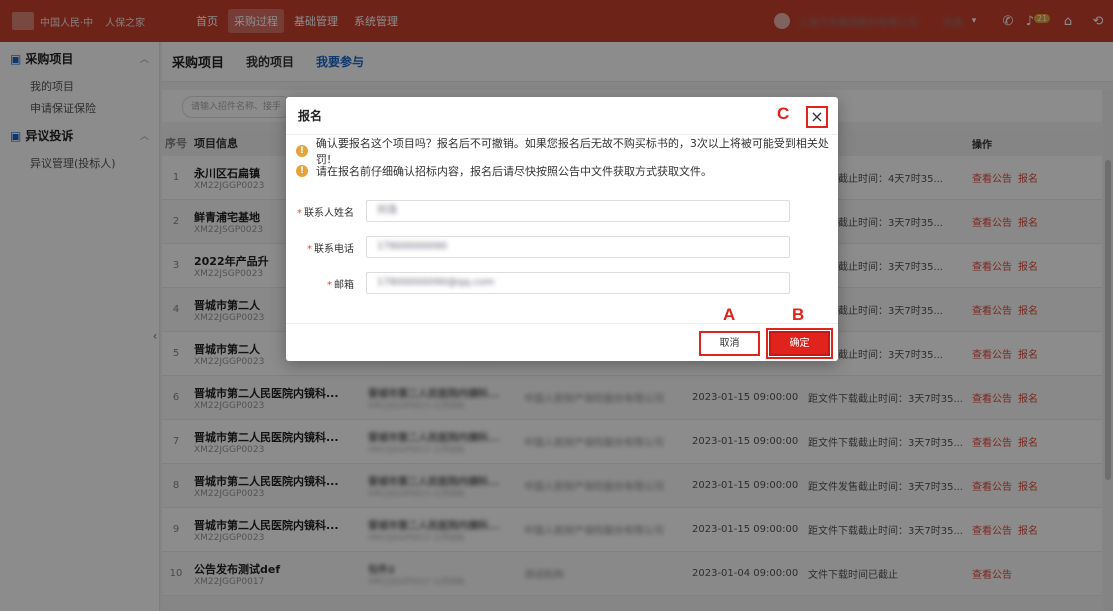 This screenshot has width=1113, height=611. What do you see at coordinates (729, 343) in the screenshot?
I see `cancel-button: 取消` at bounding box center [729, 343].